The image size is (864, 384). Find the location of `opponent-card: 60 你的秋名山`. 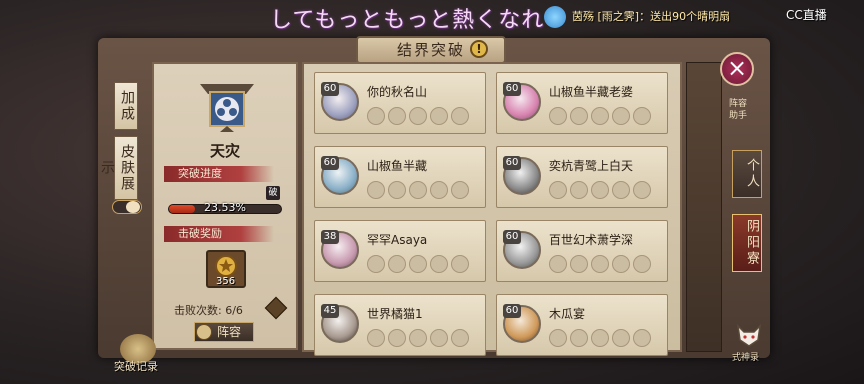

opponent-card: 60 你的秋名山 is located at coordinates (400, 103).